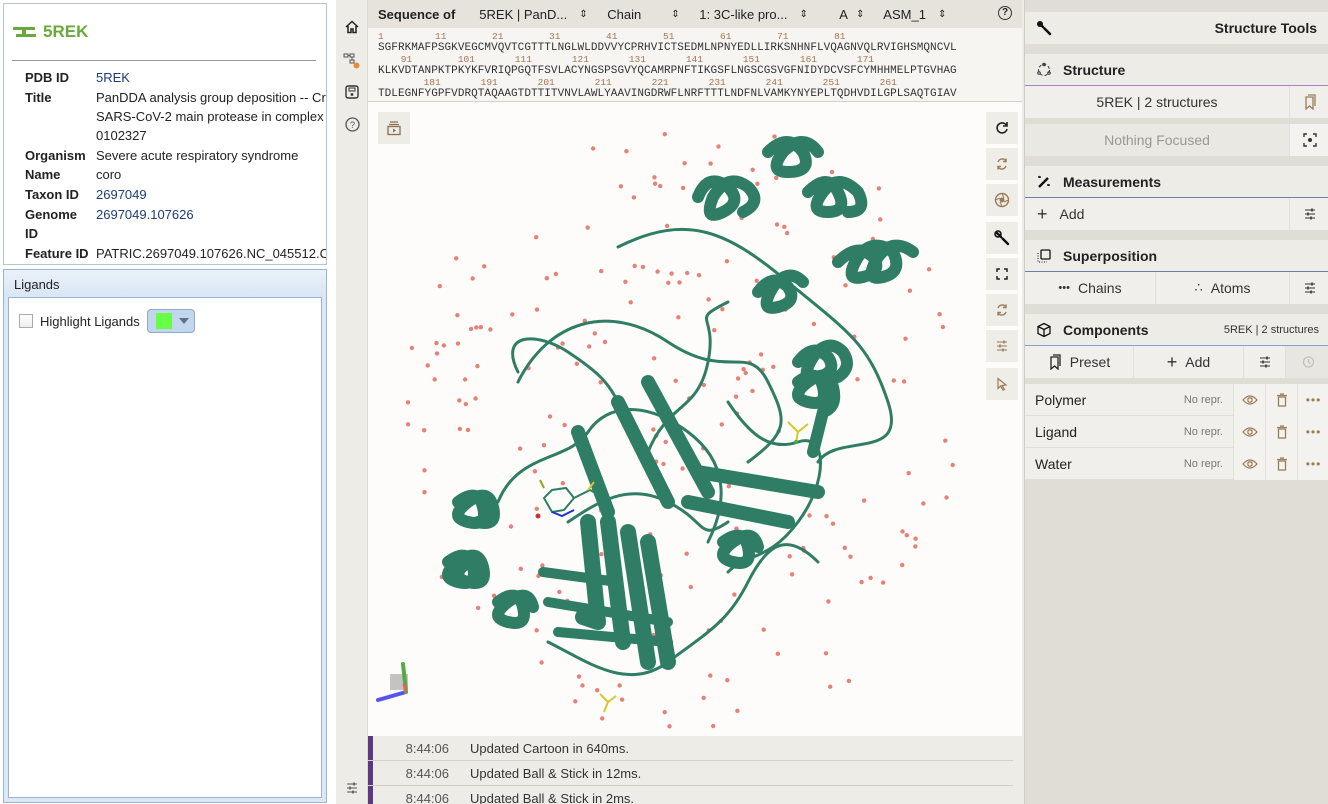 The image size is (1328, 804). I want to click on trash-icon, so click(1281, 431).